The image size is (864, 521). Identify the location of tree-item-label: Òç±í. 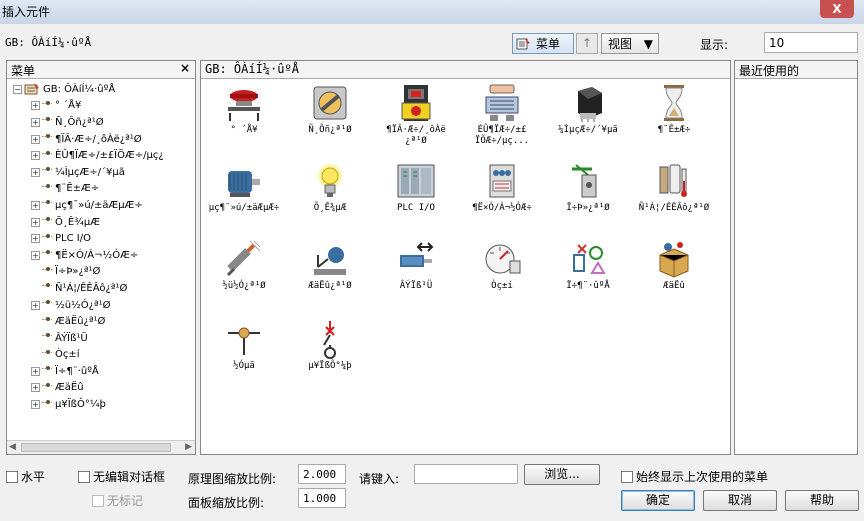
(67, 355).